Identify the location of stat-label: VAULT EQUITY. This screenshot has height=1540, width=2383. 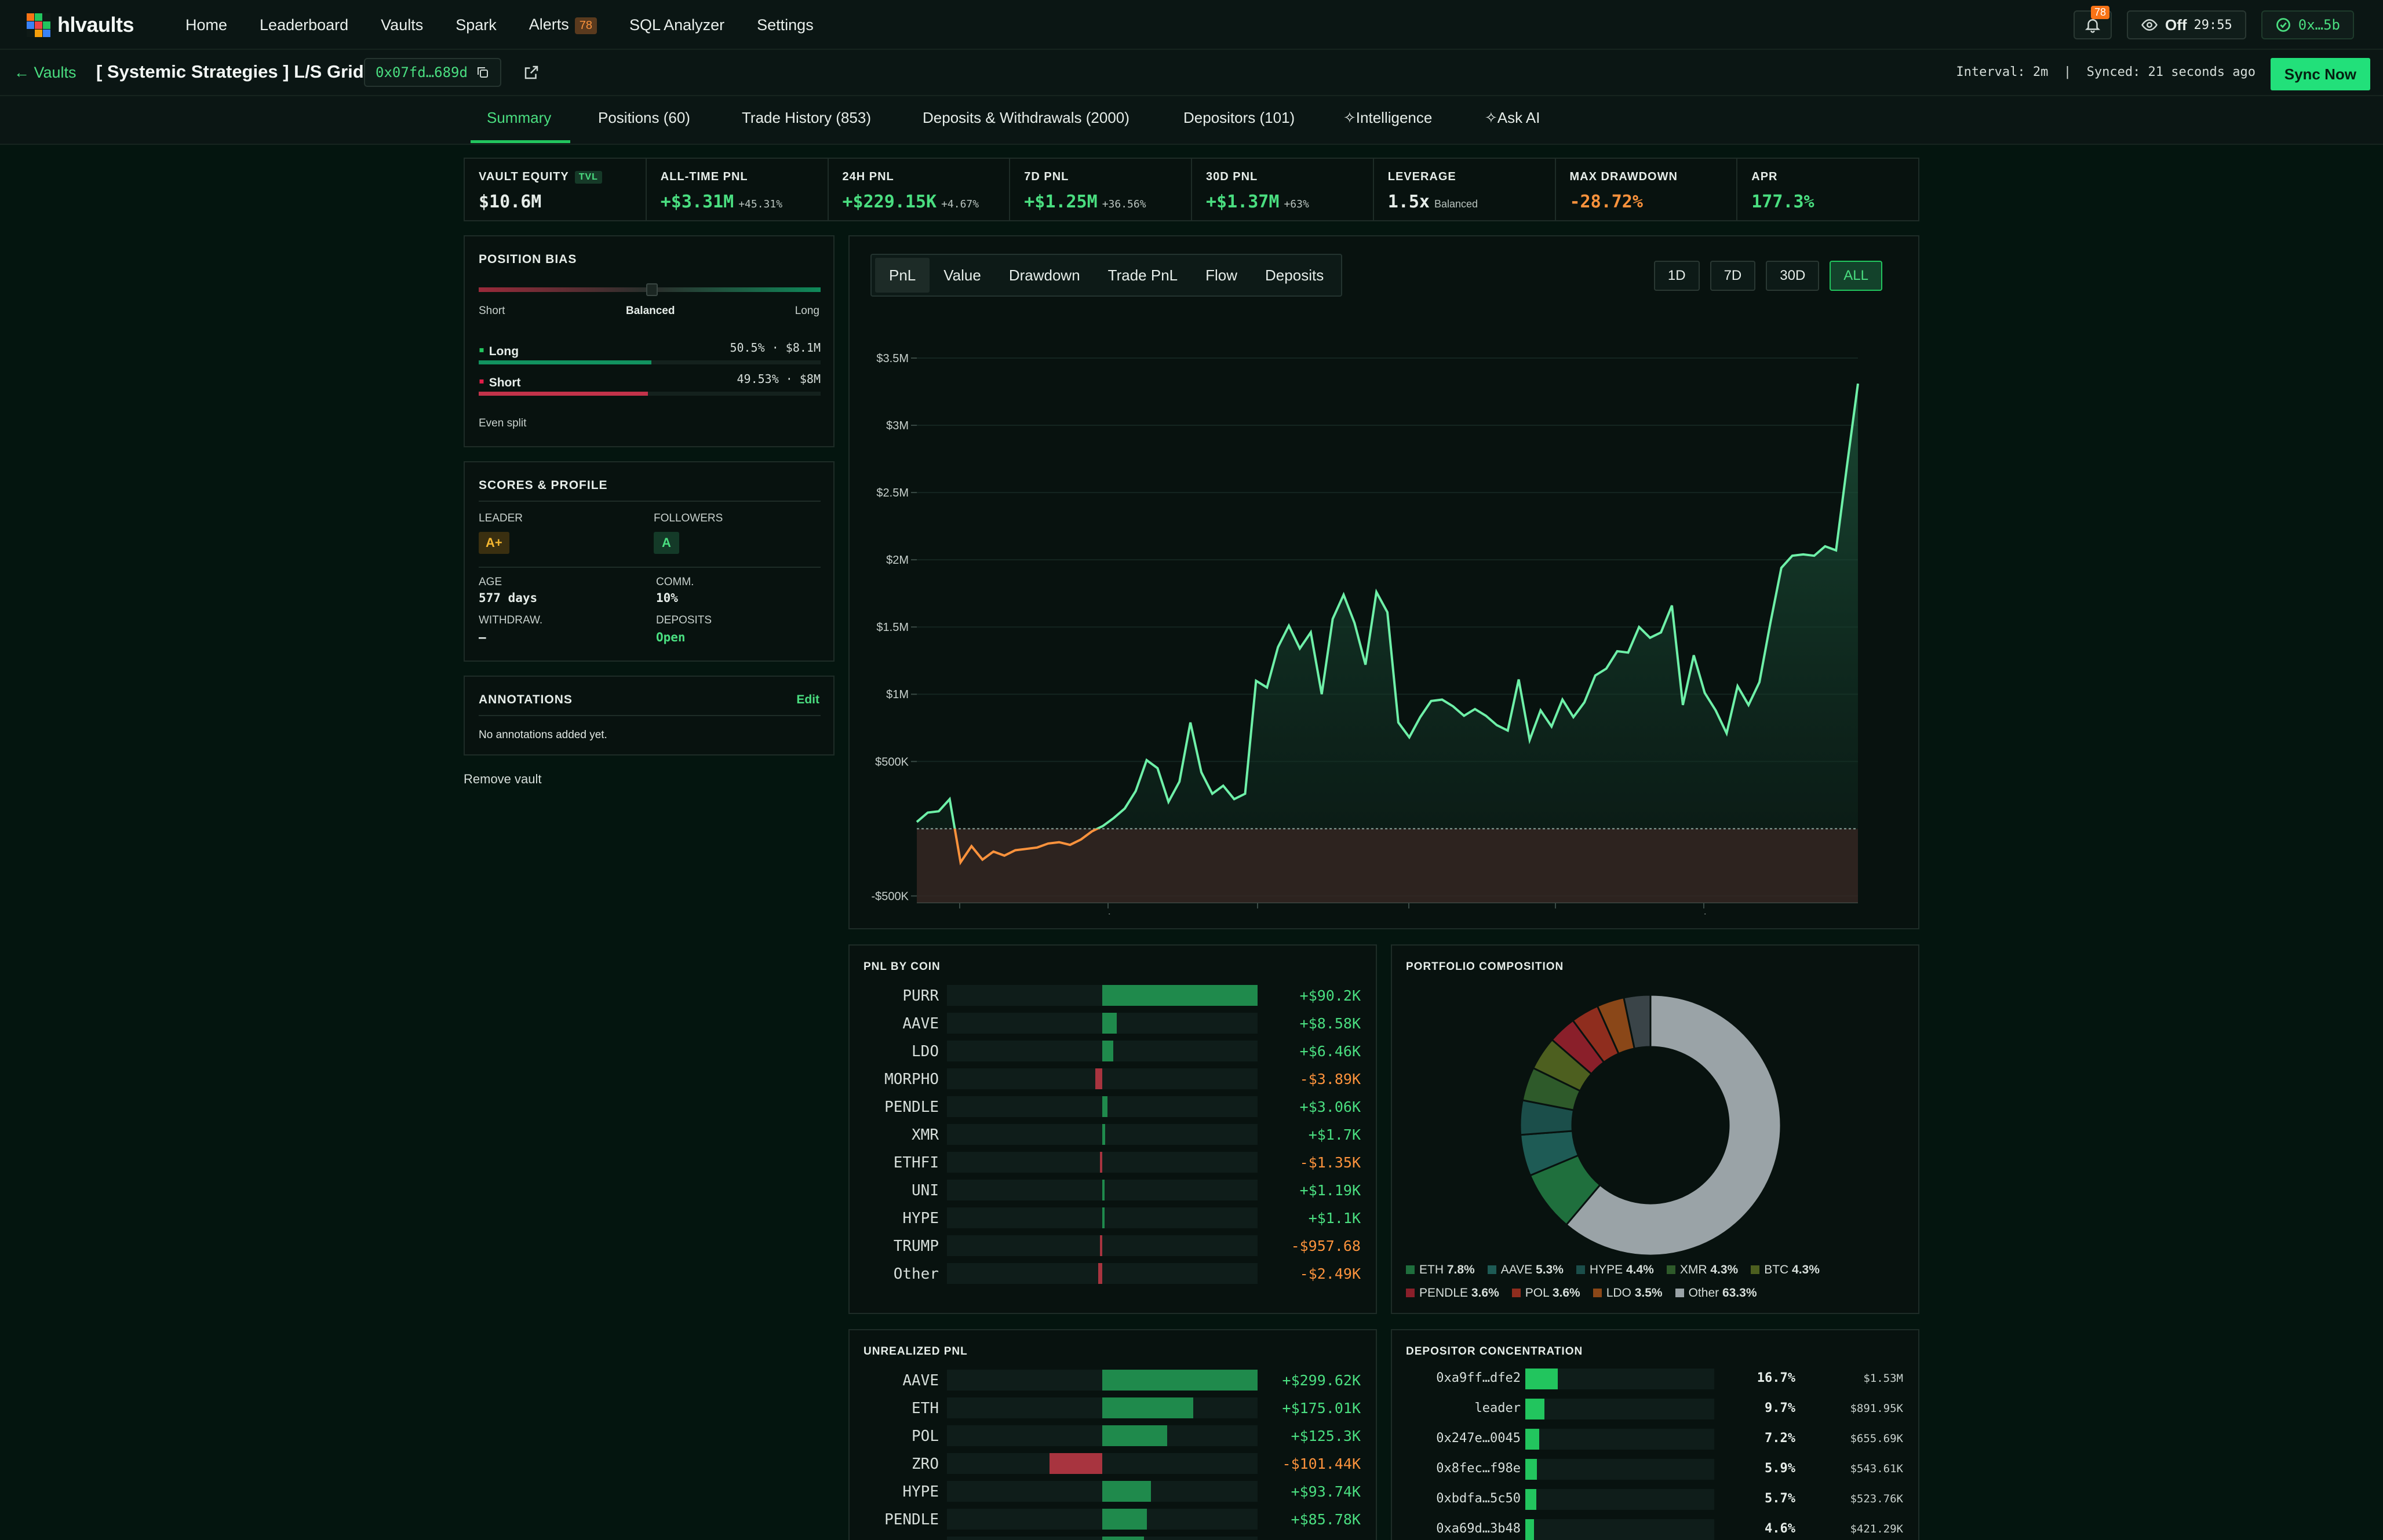
(524, 177).